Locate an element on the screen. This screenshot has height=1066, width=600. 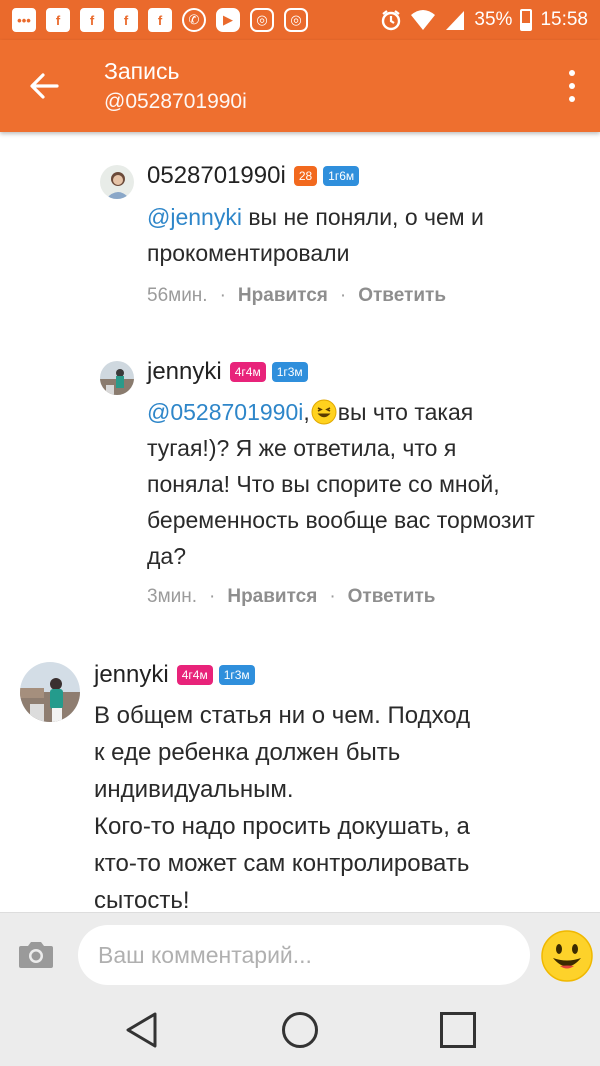
user-badge: 28 is located at coordinates (305, 176).